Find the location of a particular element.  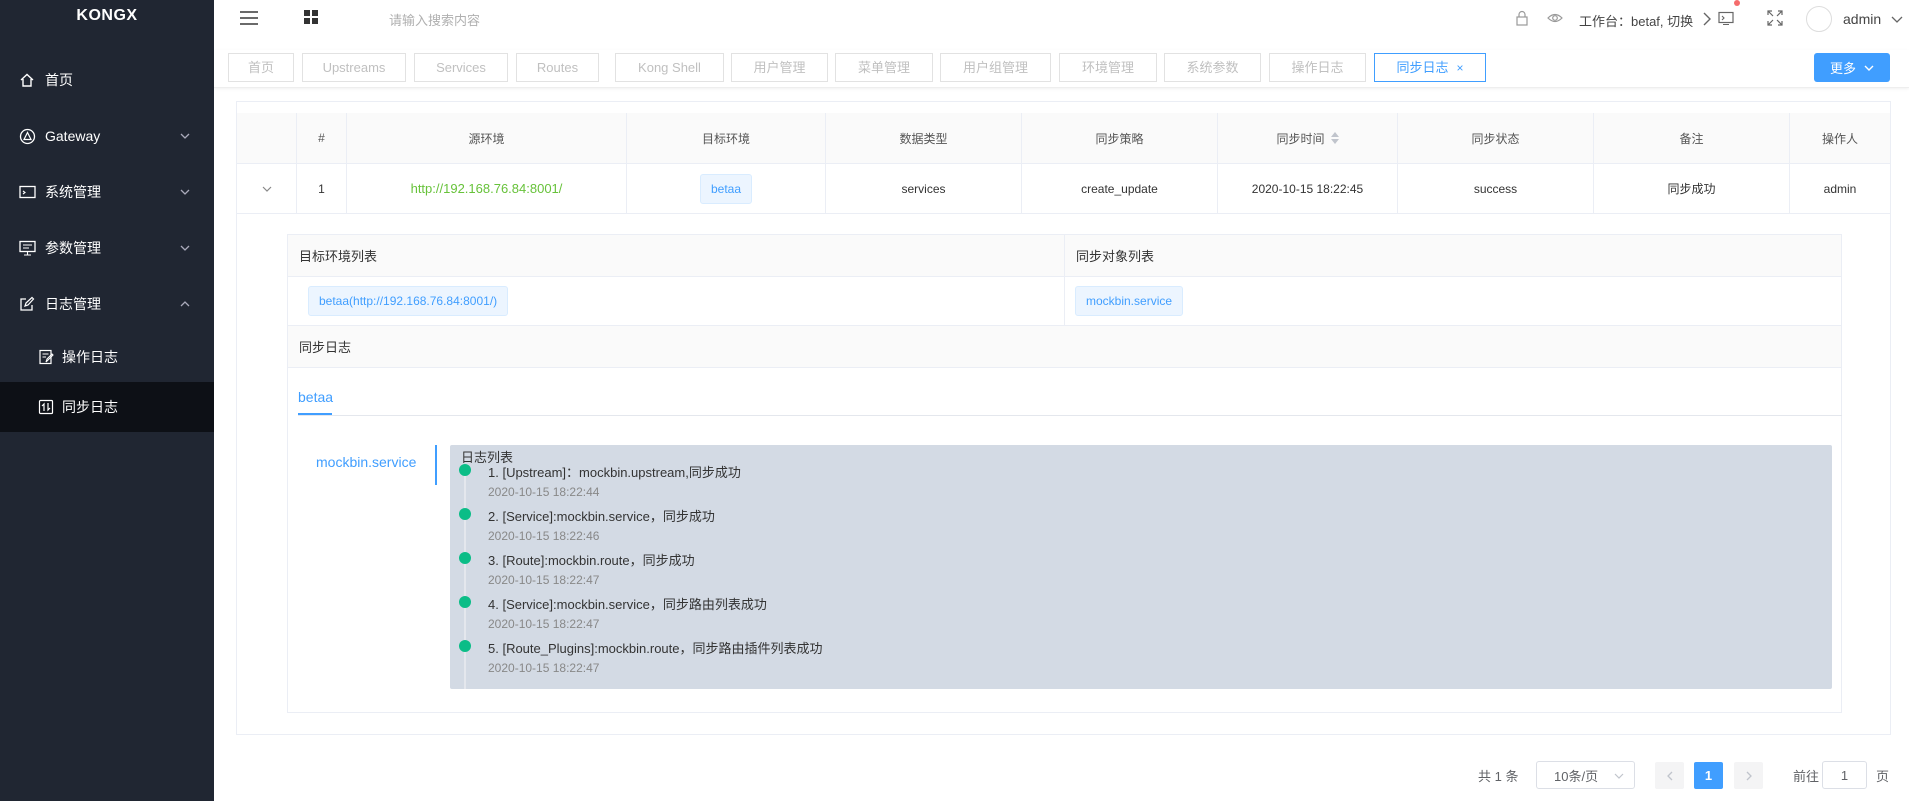

column-header: 同步策略 is located at coordinates (1120, 138).